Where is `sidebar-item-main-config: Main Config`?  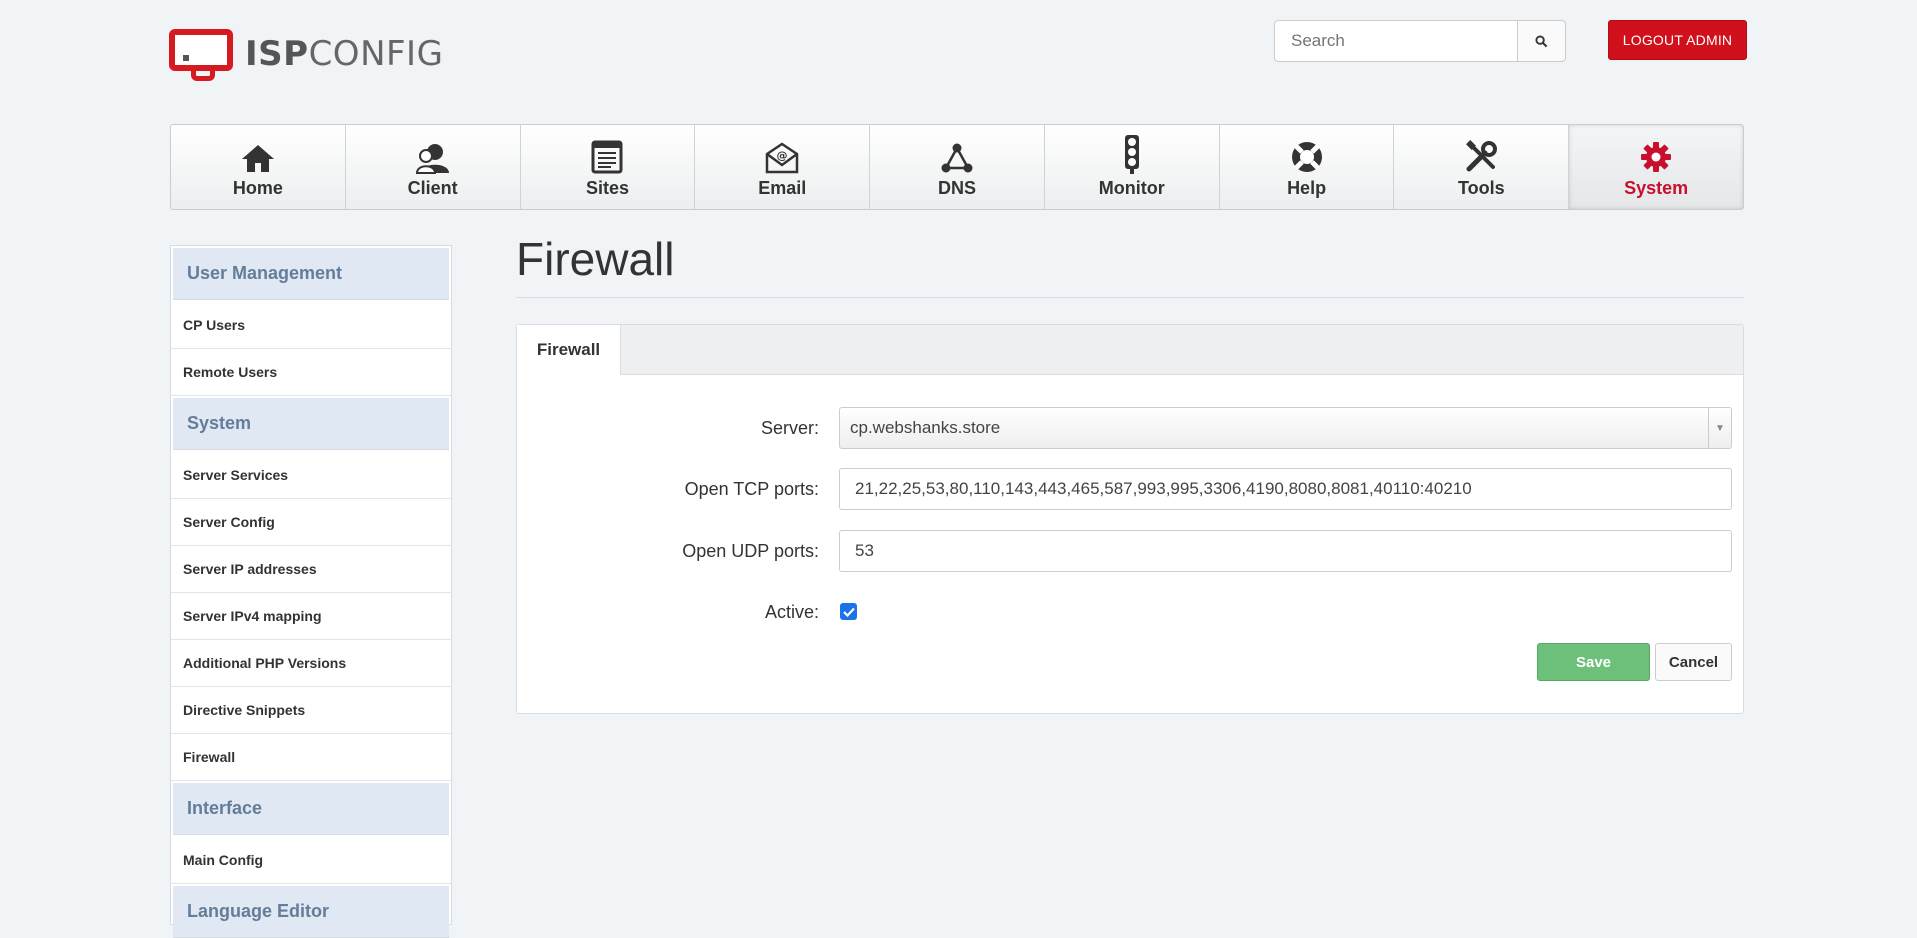 sidebar-item-main-config: Main Config is located at coordinates (311, 860).